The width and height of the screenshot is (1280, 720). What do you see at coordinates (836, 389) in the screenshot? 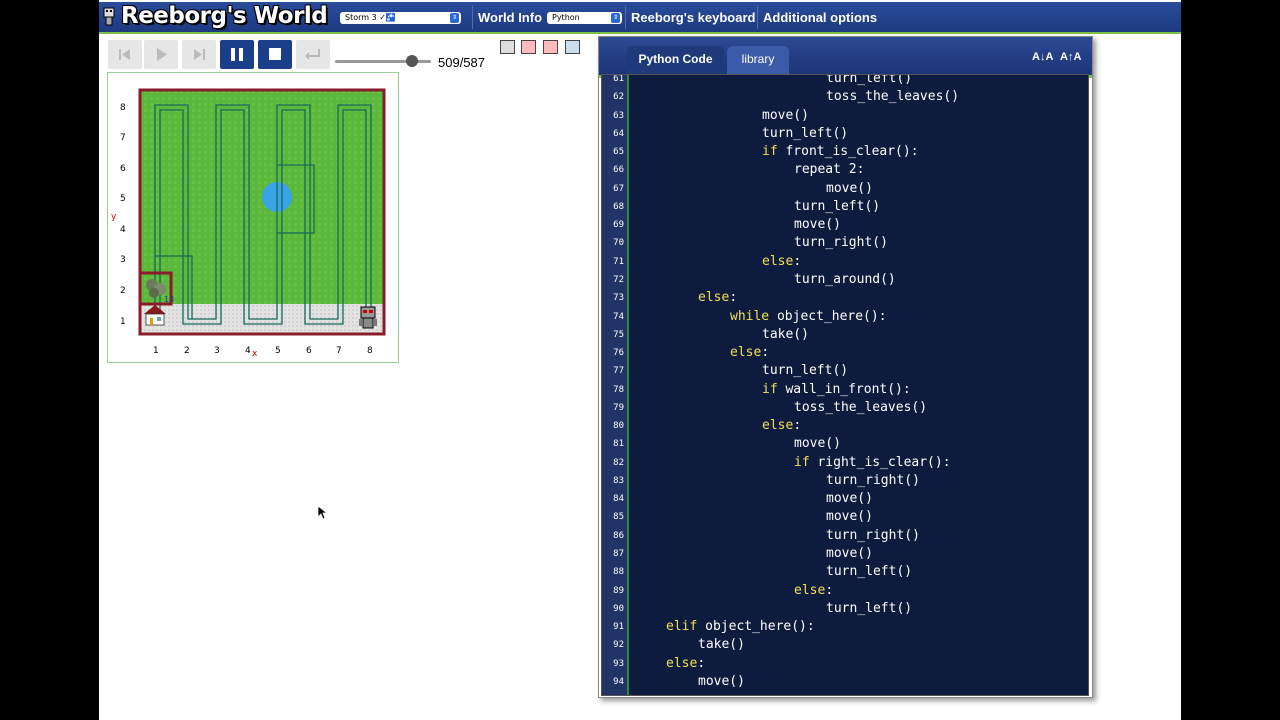
I see `code-line: if wall_in_front():` at bounding box center [836, 389].